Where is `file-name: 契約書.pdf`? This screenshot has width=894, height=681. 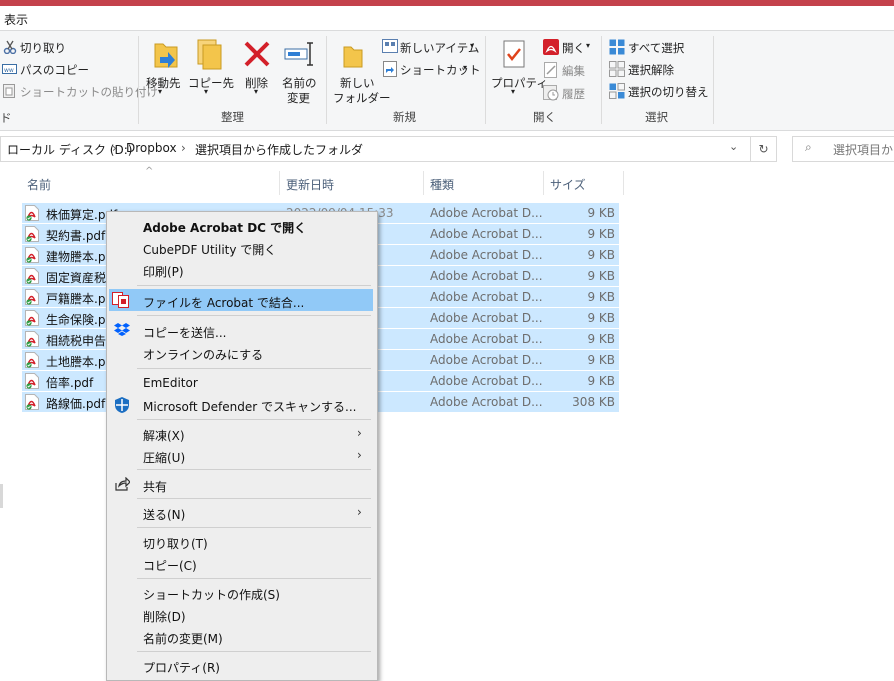
file-name: 契約書.pdf is located at coordinates (75, 235).